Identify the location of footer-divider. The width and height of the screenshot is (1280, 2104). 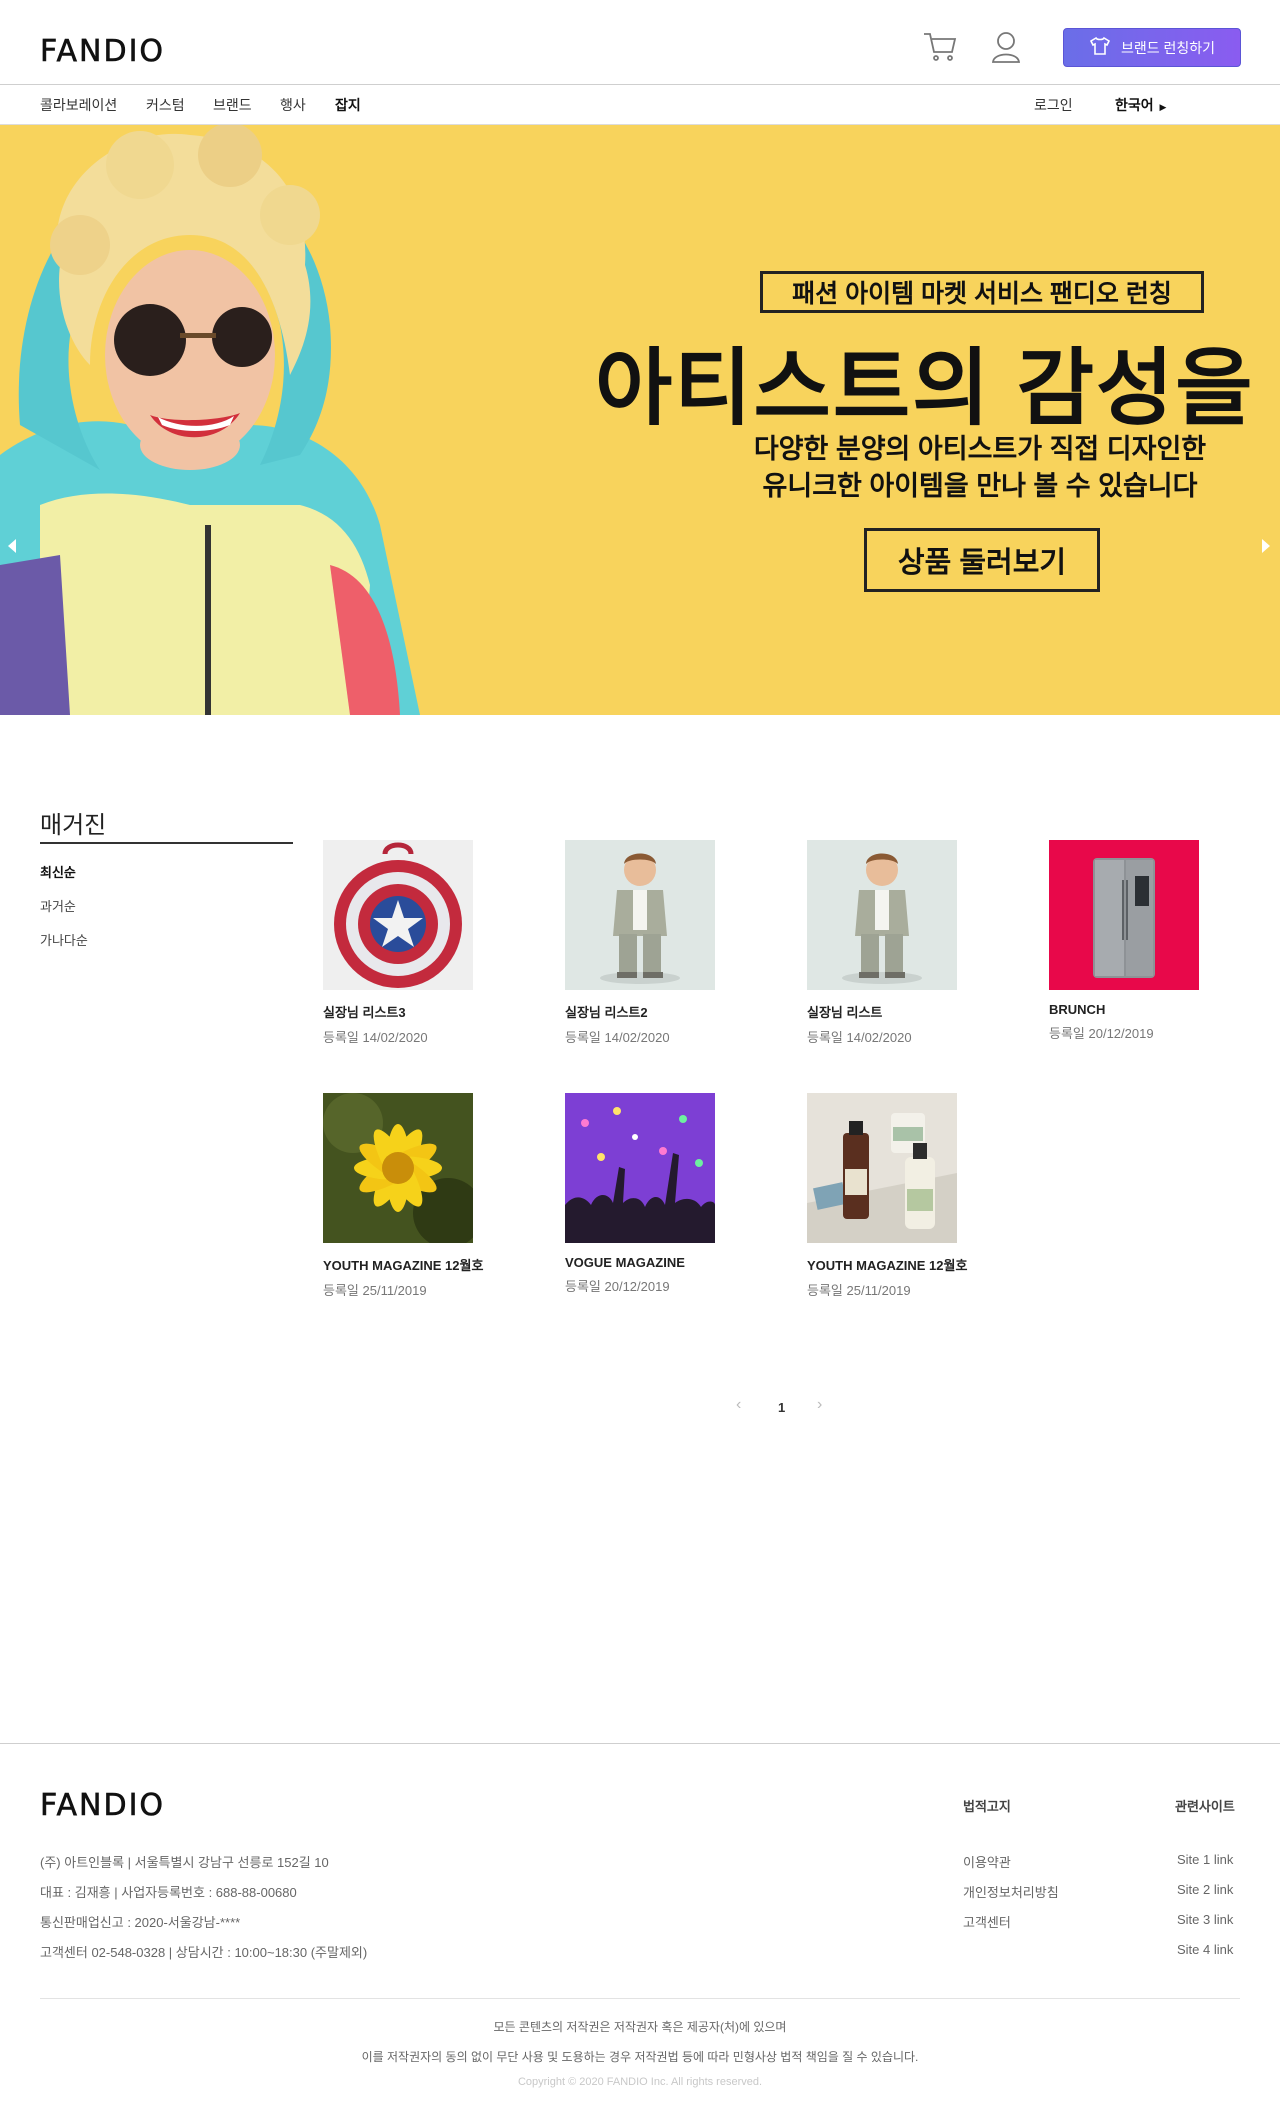
(640, 1743).